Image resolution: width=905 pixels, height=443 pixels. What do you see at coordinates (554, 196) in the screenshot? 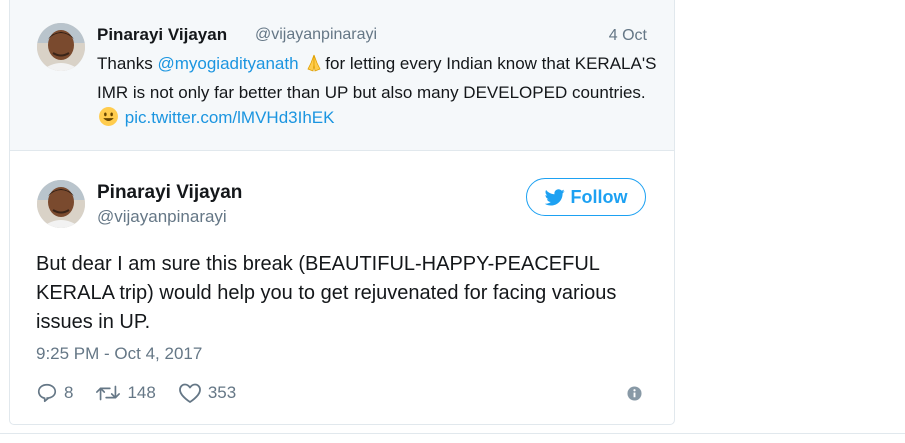
I see `twitter-bird-icon` at bounding box center [554, 196].